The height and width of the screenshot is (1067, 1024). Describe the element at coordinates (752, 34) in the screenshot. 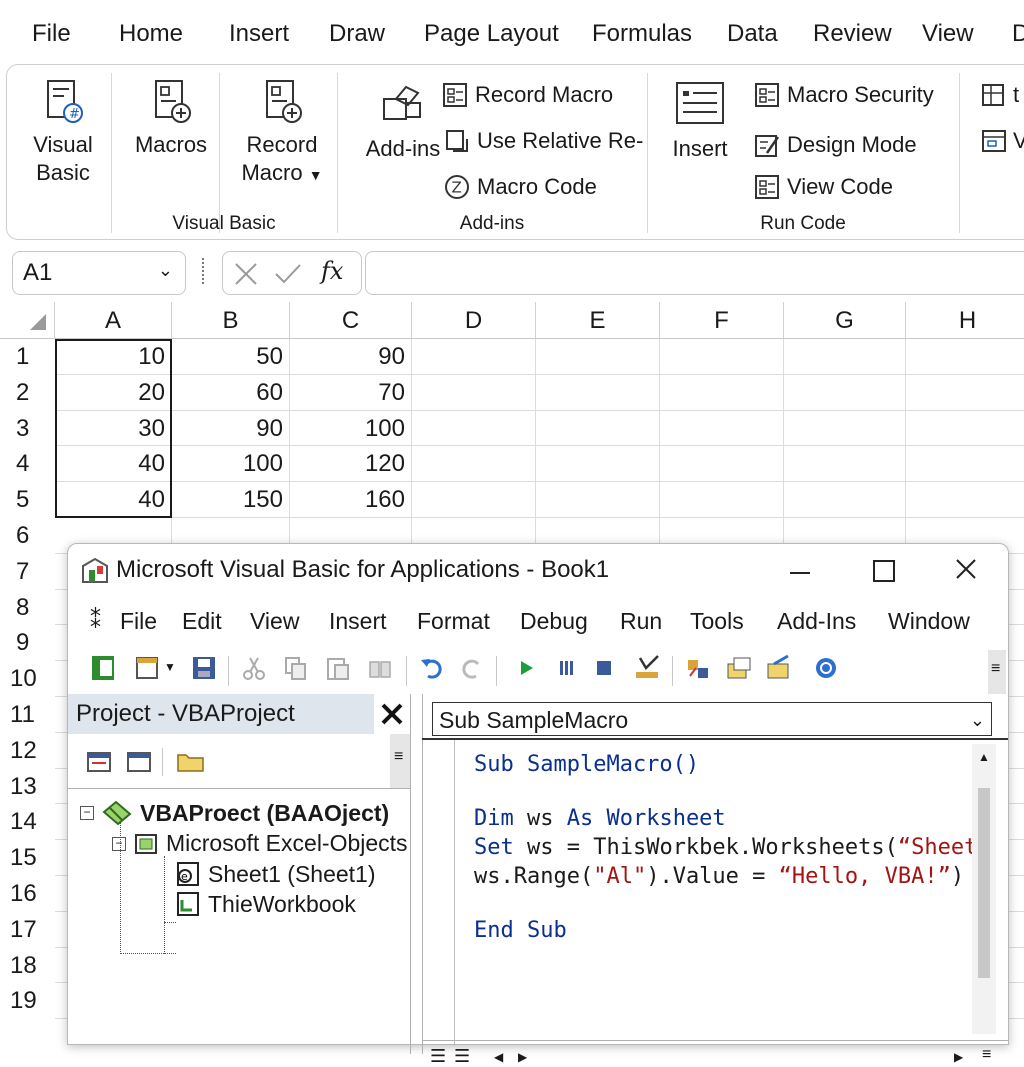

I see `tab-data: Data` at that location.